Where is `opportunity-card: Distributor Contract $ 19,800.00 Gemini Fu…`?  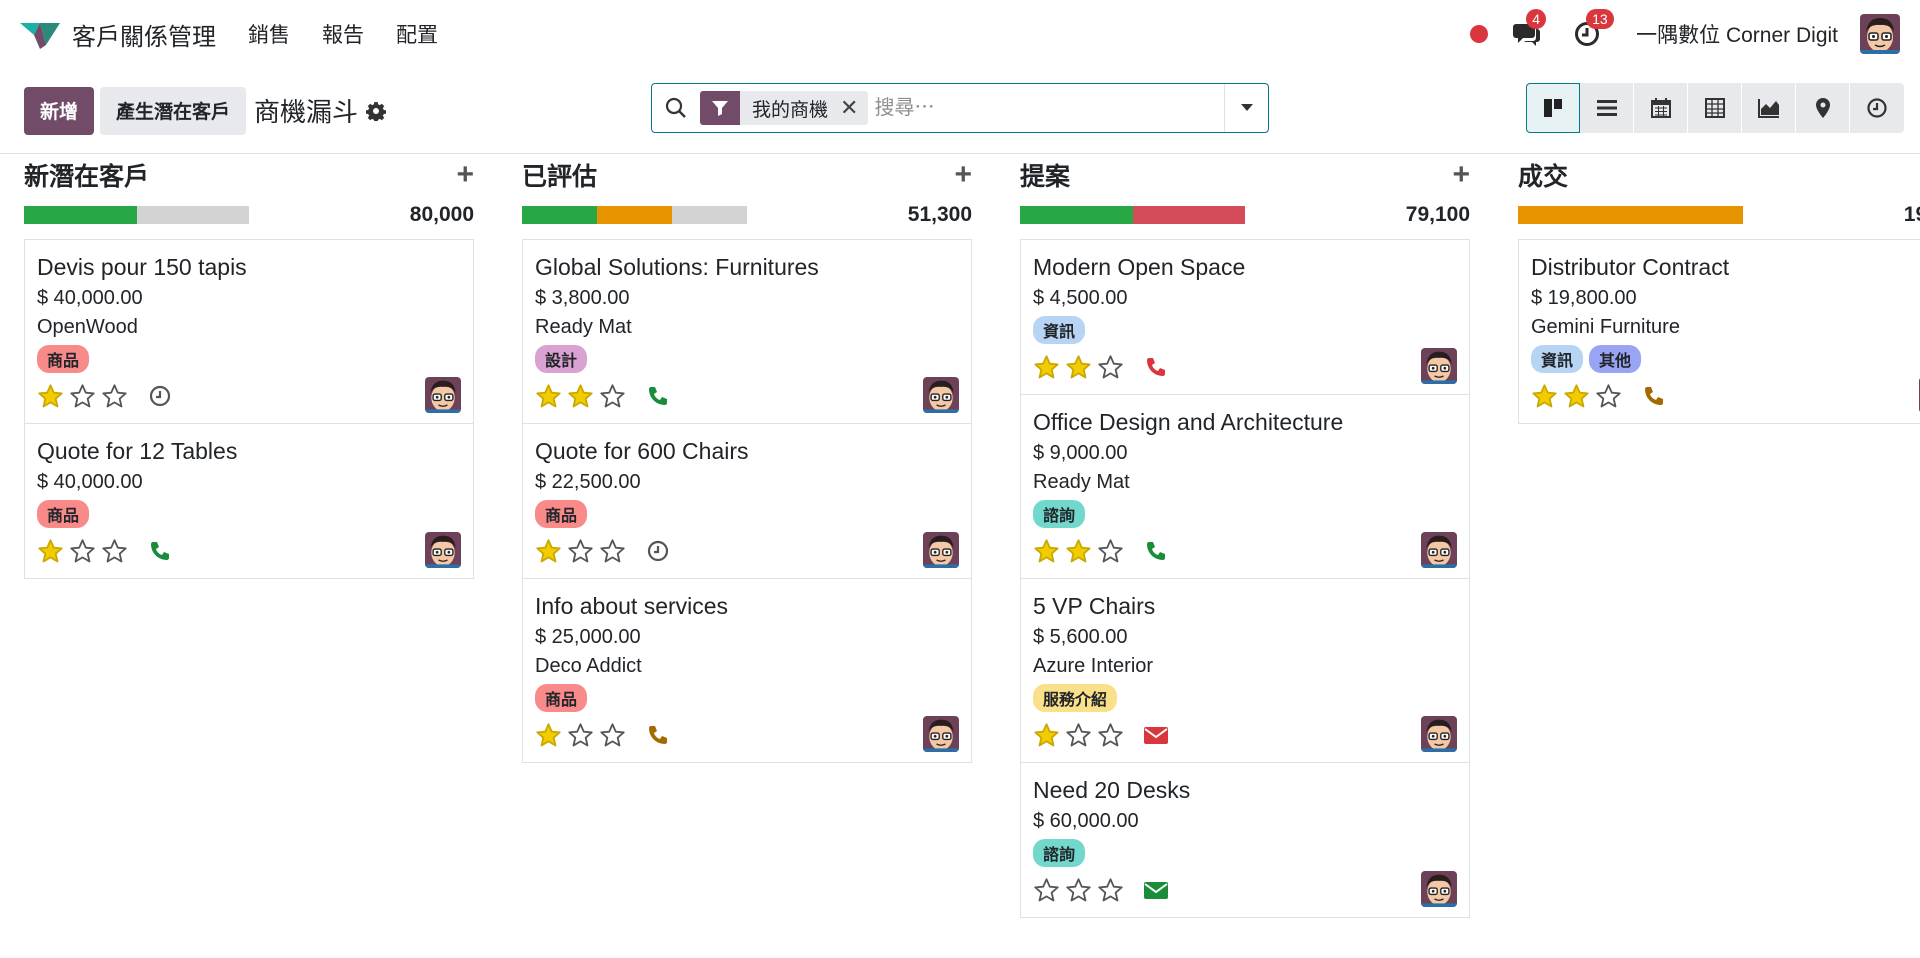 opportunity-card: Distributor Contract $ 19,800.00 Gemini Fu… is located at coordinates (1719, 332).